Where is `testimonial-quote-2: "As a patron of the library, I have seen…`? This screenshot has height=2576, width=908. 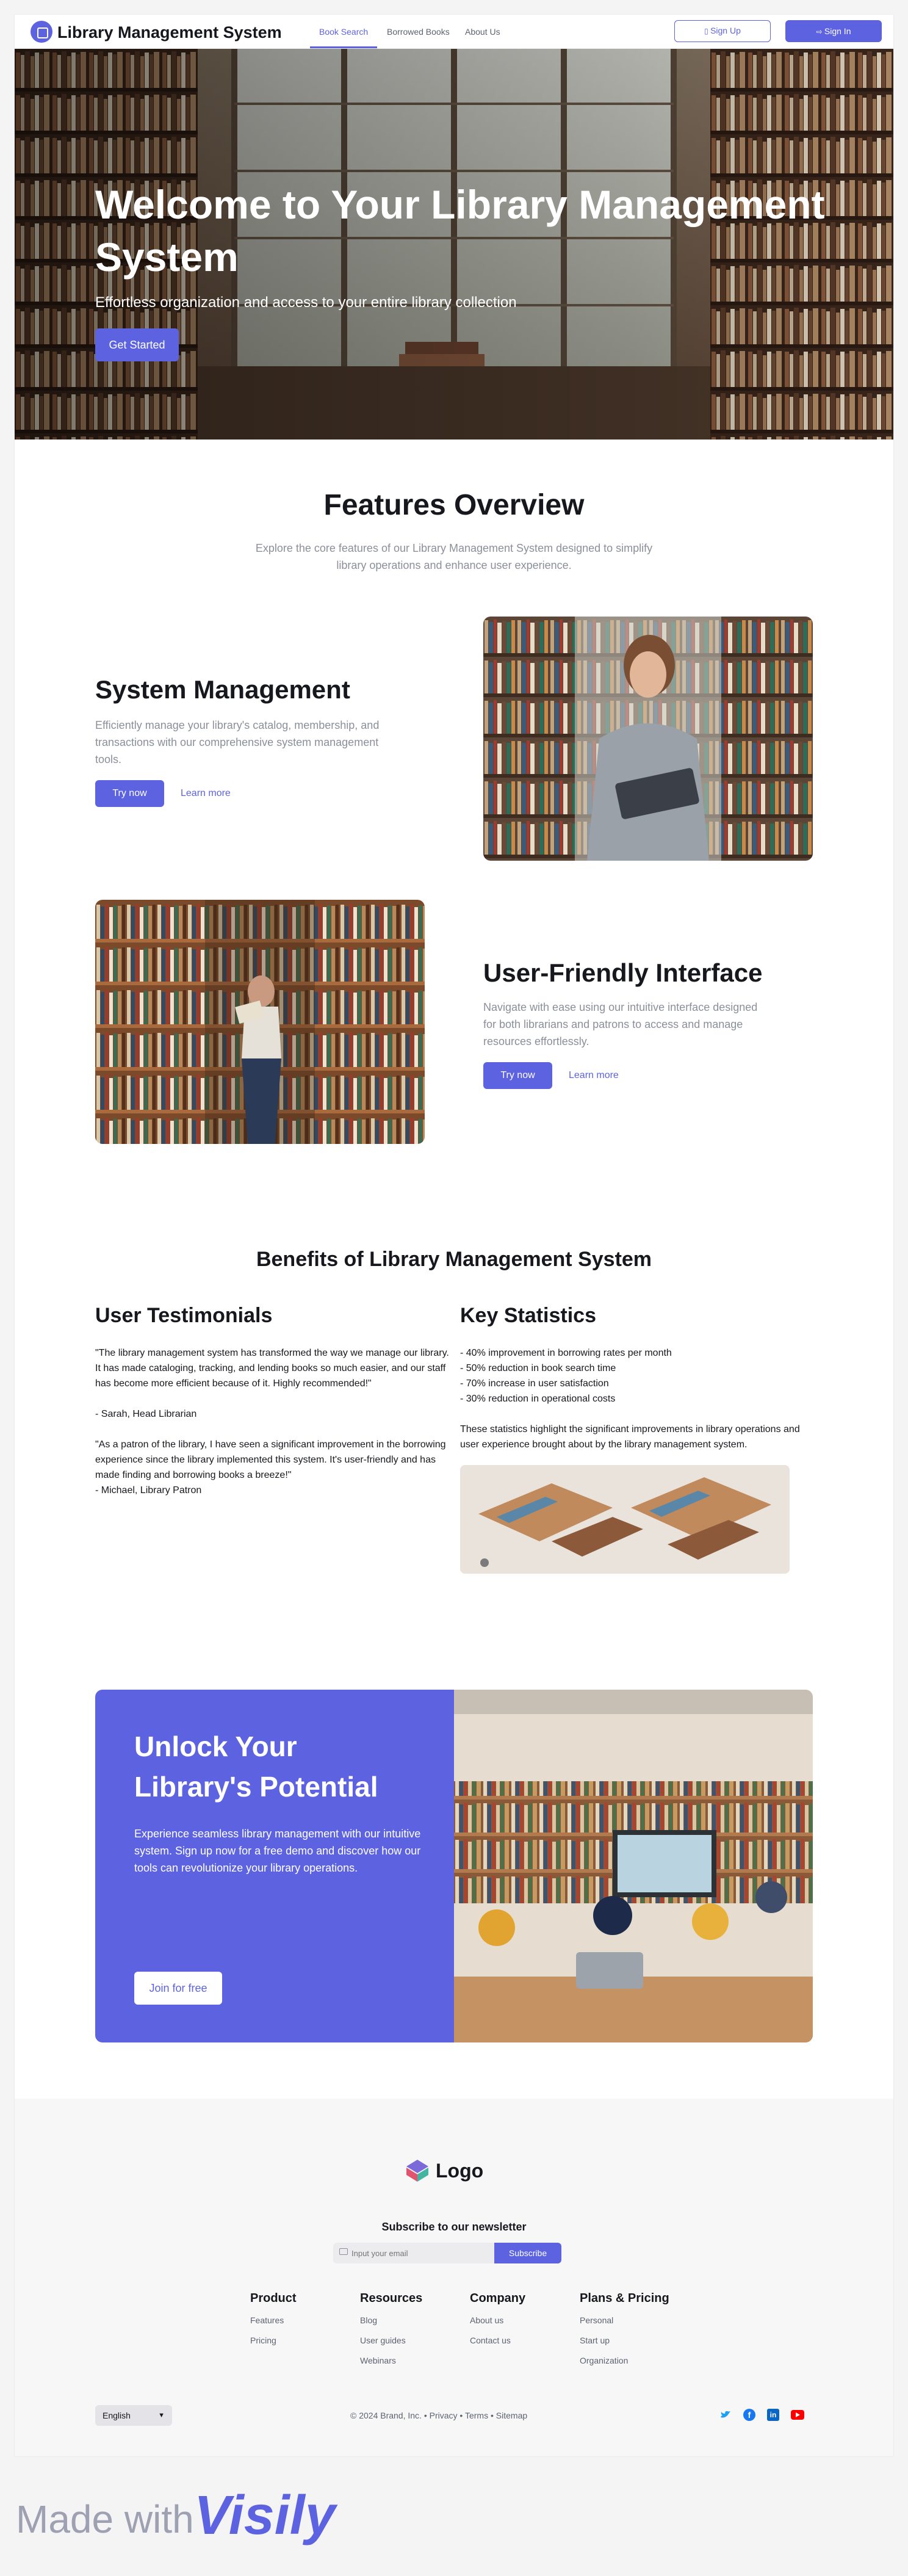 testimonial-quote-2: "As a patron of the library, I have seen… is located at coordinates (270, 1459).